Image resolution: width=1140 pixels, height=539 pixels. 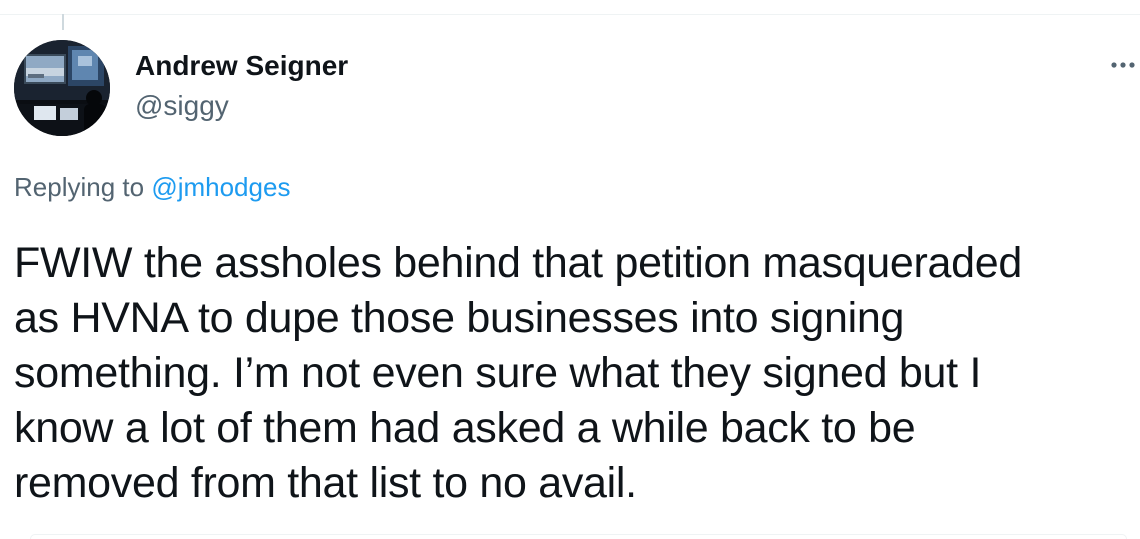 What do you see at coordinates (325, 483) in the screenshot?
I see `tweet-text-line: removed from that list to no avail.` at bounding box center [325, 483].